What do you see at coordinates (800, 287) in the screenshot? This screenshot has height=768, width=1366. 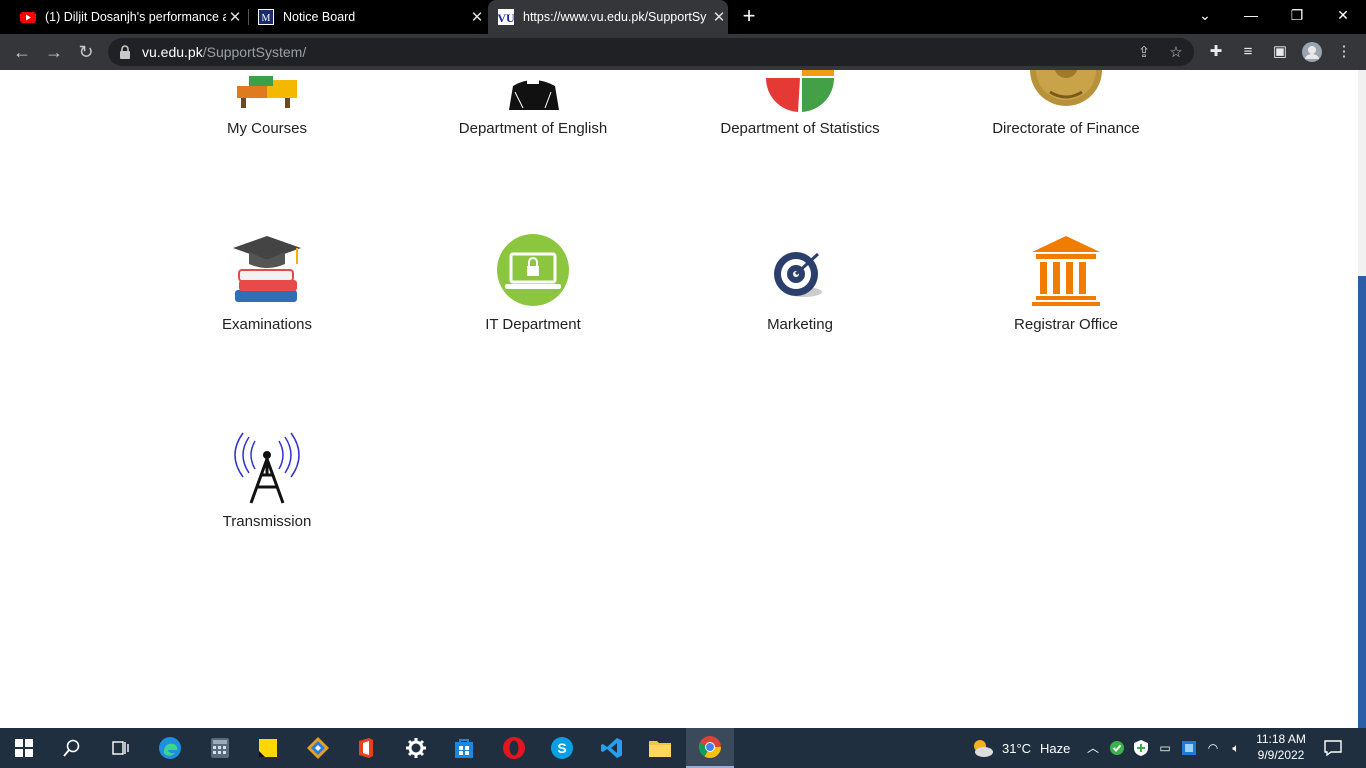 I see `tile-marketing: Marketing` at bounding box center [800, 287].